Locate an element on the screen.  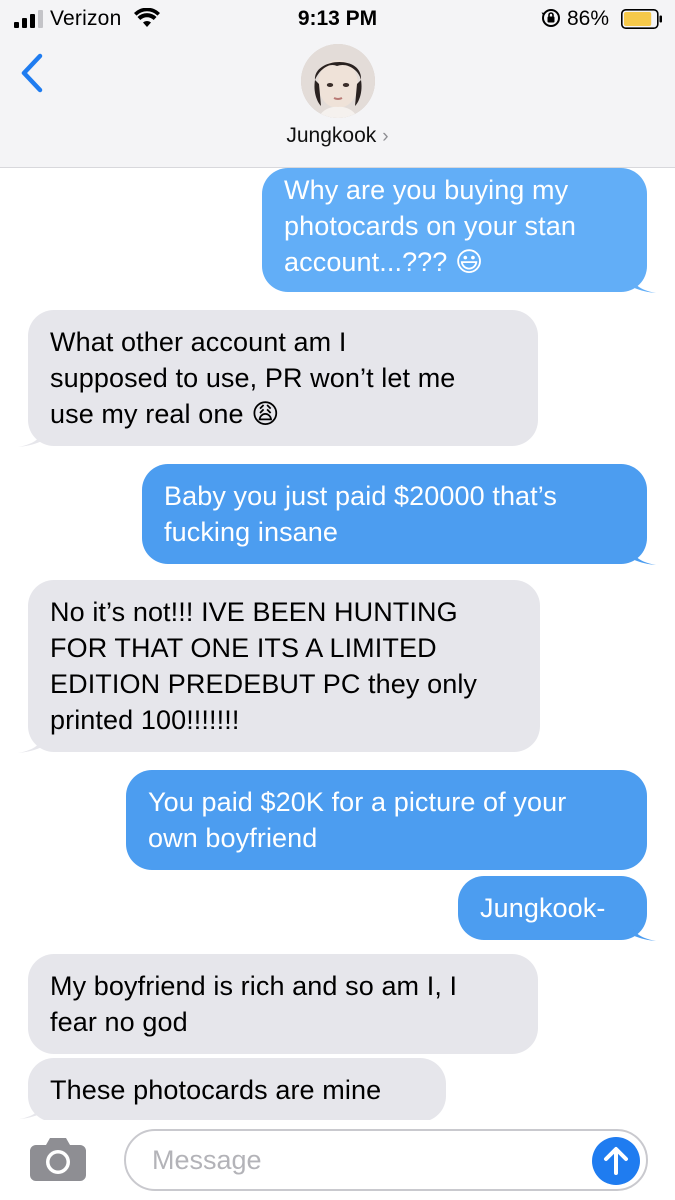
arrow-up-icon is located at coordinates (616, 1161).